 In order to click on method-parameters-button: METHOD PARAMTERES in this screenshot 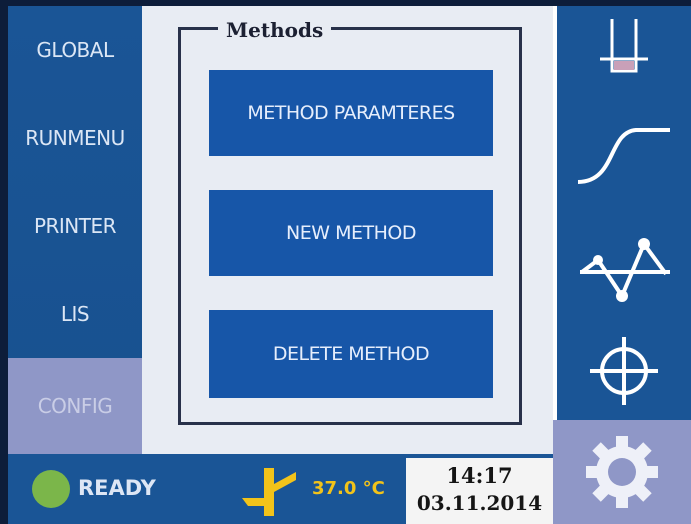, I will do `click(351, 113)`.